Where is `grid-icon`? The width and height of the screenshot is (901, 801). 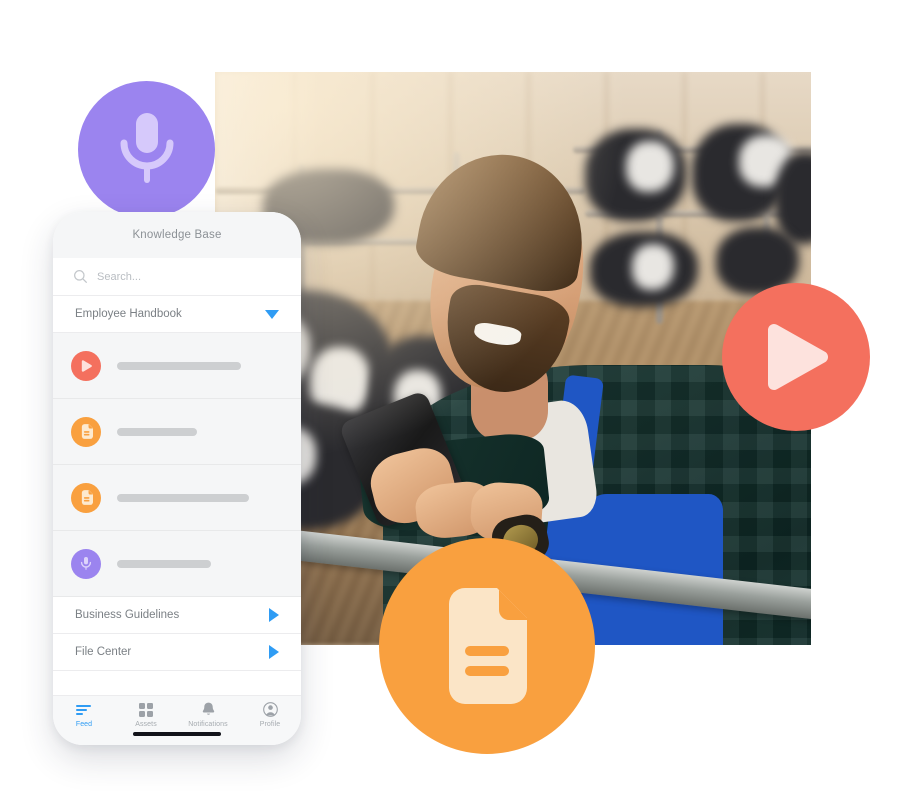 grid-icon is located at coordinates (146, 709).